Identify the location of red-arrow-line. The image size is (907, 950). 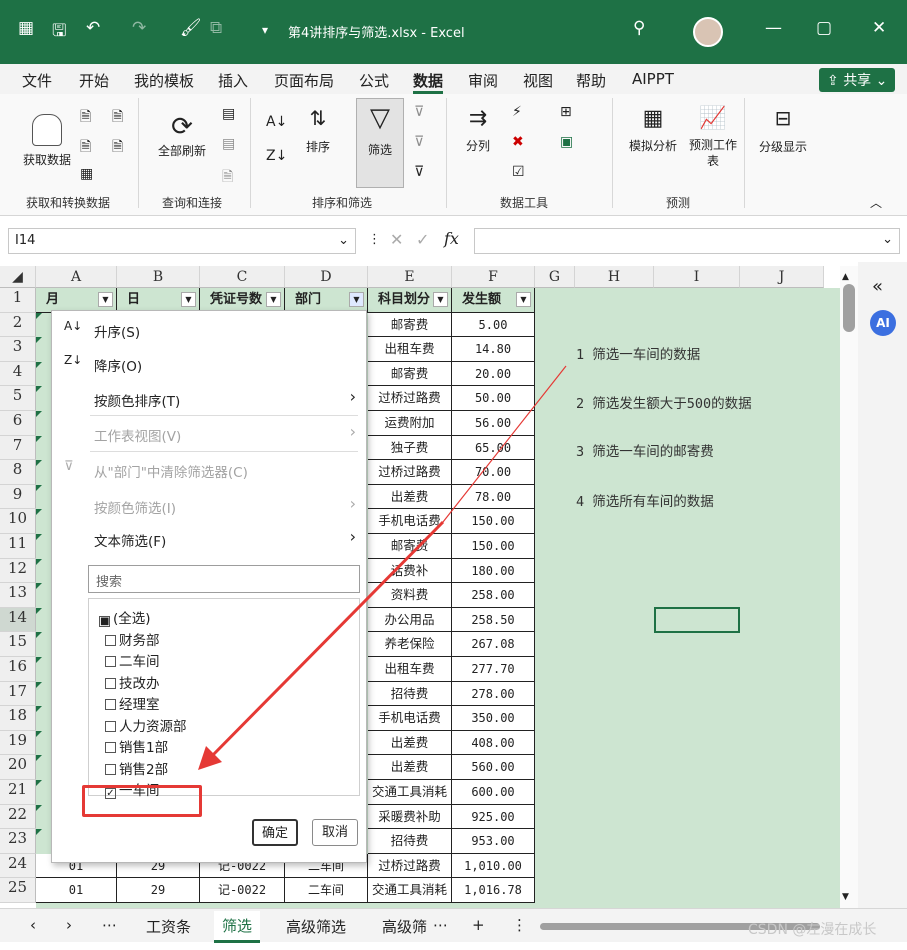
(325, 641).